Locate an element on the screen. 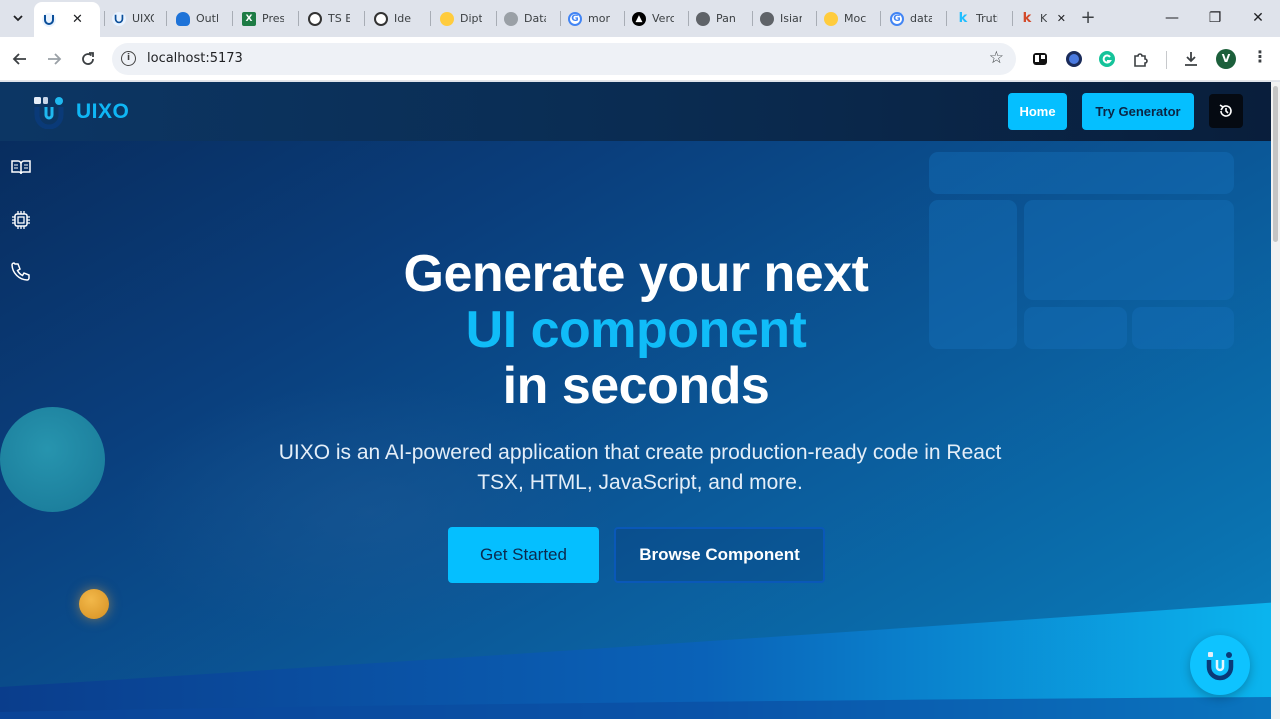 The width and height of the screenshot is (1280, 719). tab-uixo: UIXO is located at coordinates (134, 18).